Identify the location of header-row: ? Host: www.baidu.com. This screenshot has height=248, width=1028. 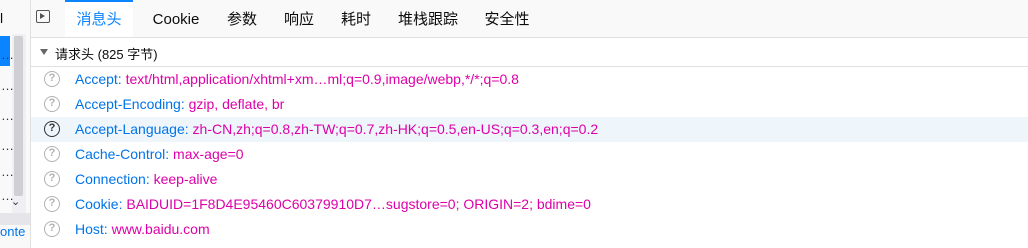
(529, 229).